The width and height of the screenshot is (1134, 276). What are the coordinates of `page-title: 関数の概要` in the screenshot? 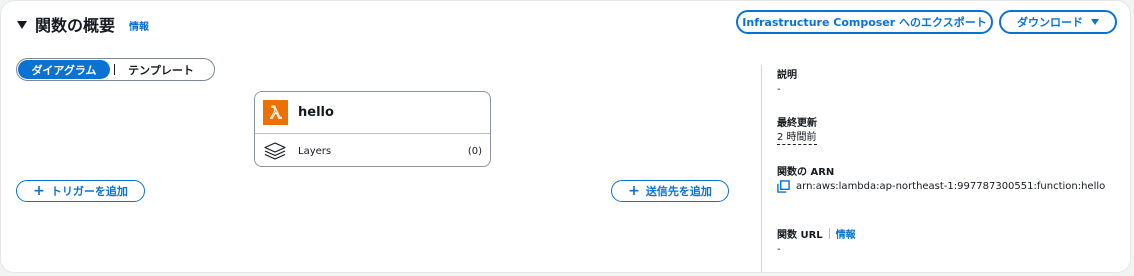 It's located at (75, 25).